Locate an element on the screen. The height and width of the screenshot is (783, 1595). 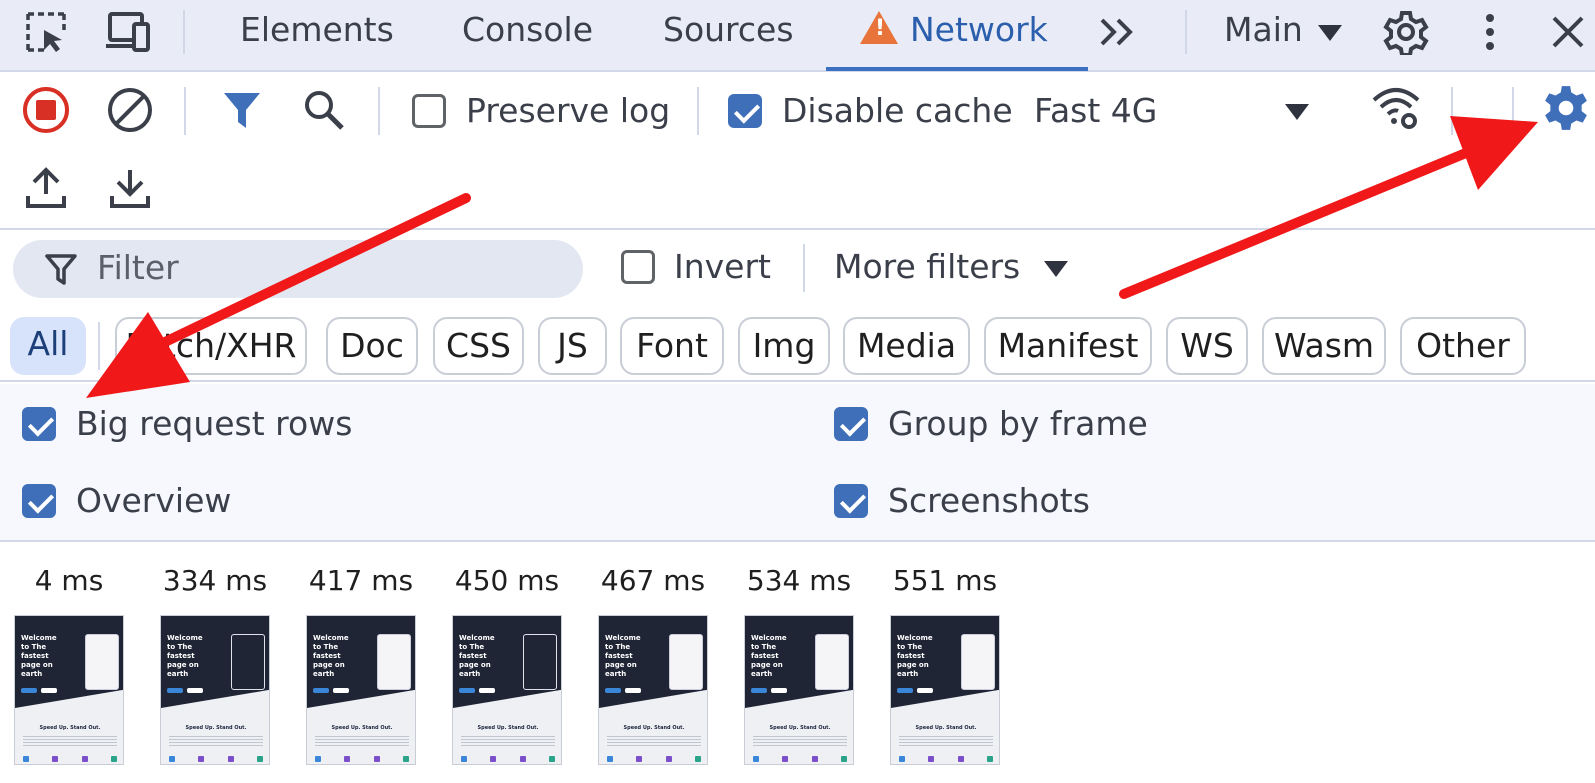
export-har-download-icon is located at coordinates (130, 188).